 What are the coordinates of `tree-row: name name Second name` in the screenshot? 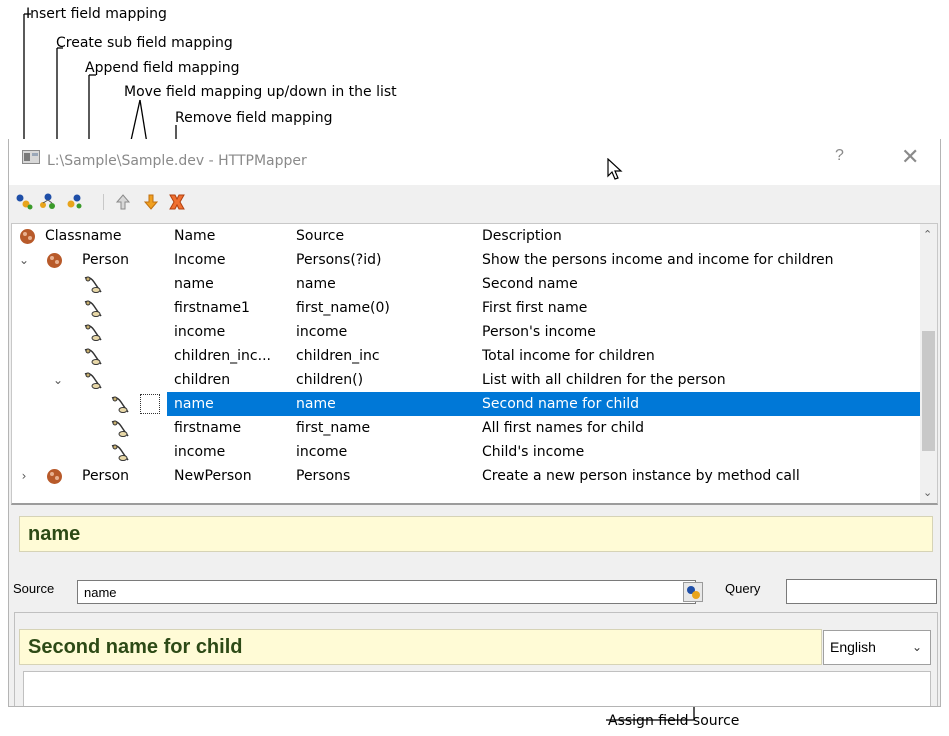 It's located at (467, 284).